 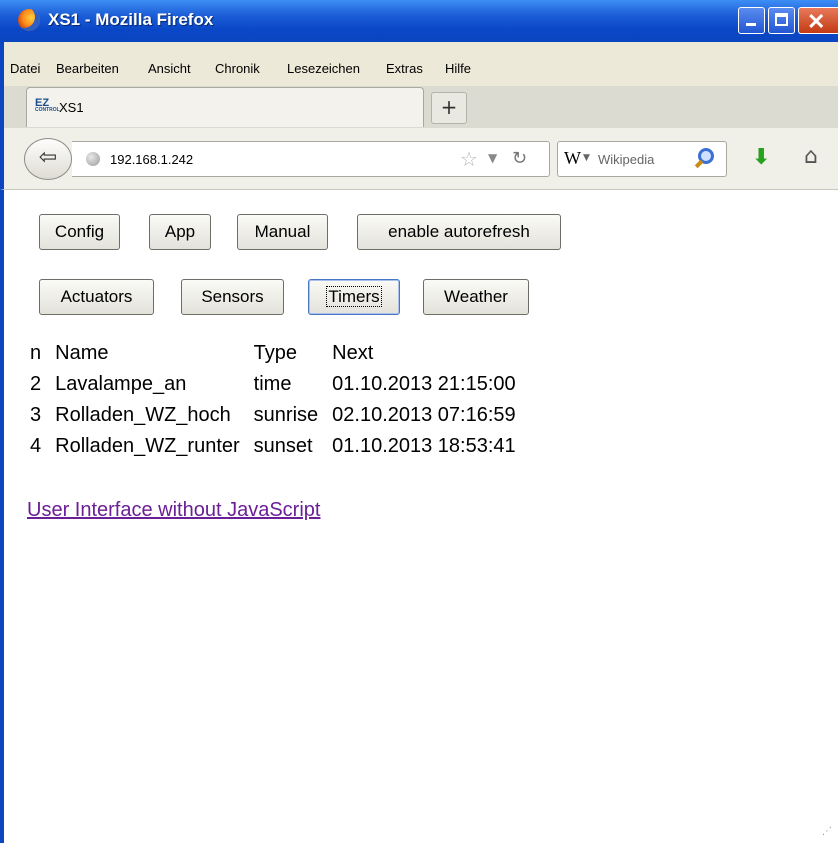 I want to click on close-button: ✕, so click(x=818, y=20).